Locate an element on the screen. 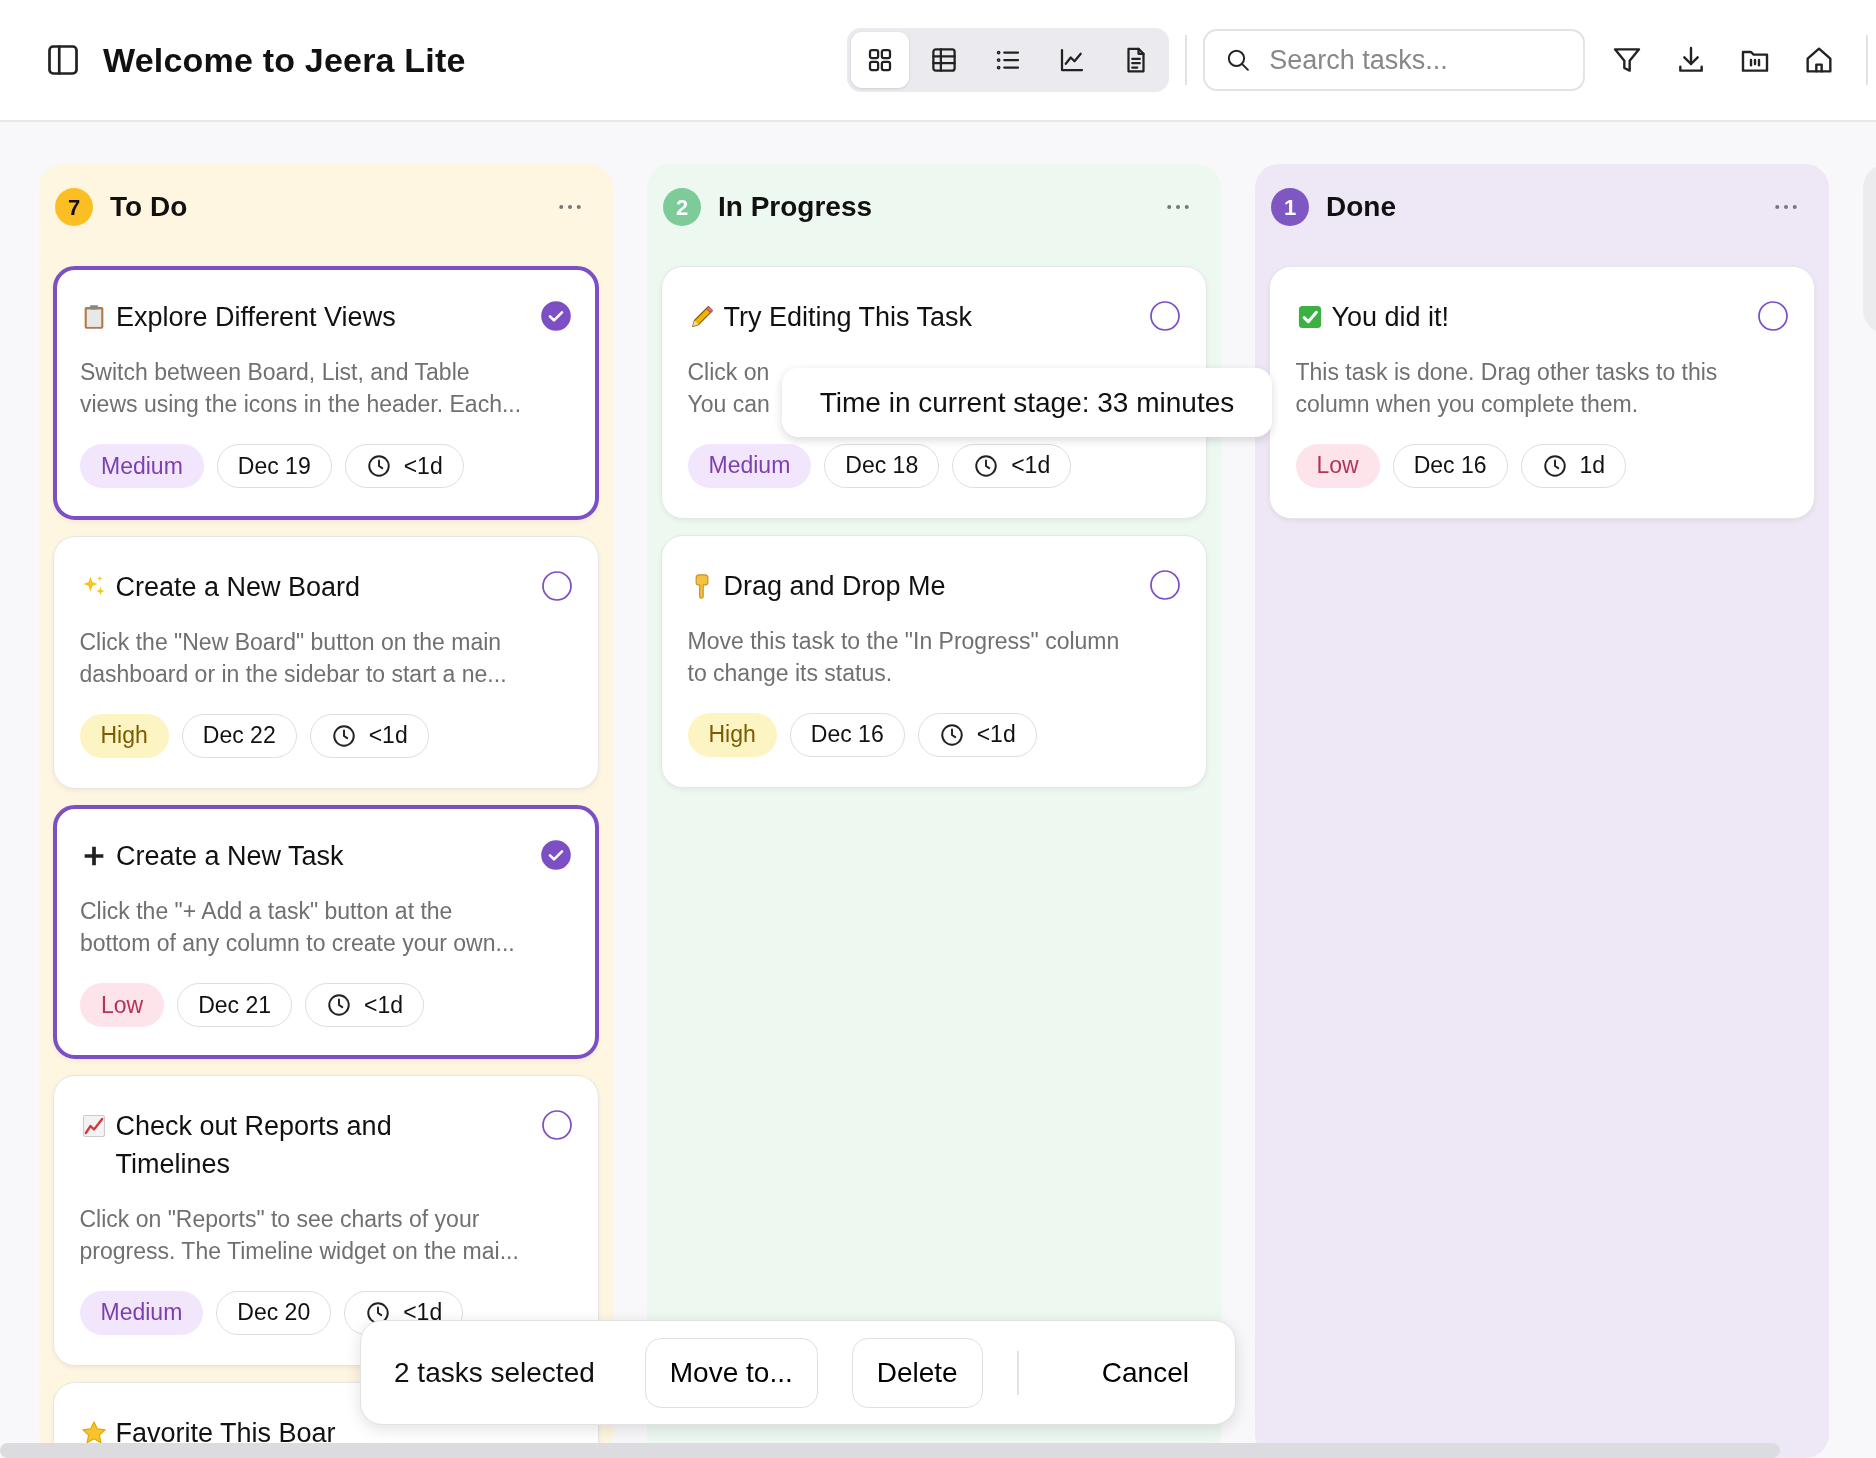 The height and width of the screenshot is (1458, 1876). due-date-tag: Dec 20 is located at coordinates (274, 1312).